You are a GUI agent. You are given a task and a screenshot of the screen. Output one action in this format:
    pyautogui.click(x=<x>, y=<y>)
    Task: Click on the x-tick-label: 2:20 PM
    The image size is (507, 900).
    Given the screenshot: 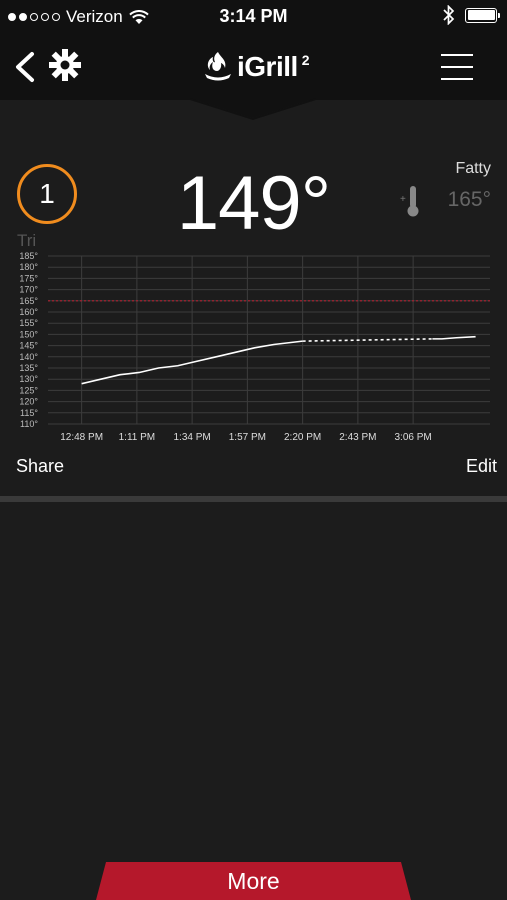 What is the action you would take?
    pyautogui.click(x=302, y=437)
    